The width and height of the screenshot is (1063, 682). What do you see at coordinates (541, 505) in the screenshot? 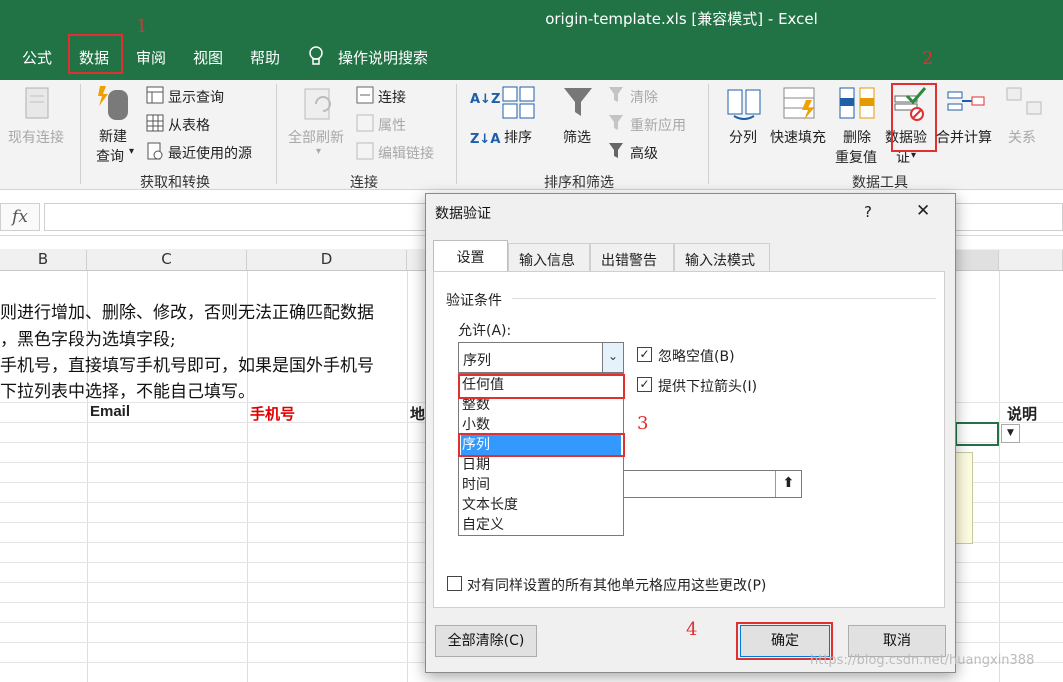
I see `list-item: 文本长度` at bounding box center [541, 505].